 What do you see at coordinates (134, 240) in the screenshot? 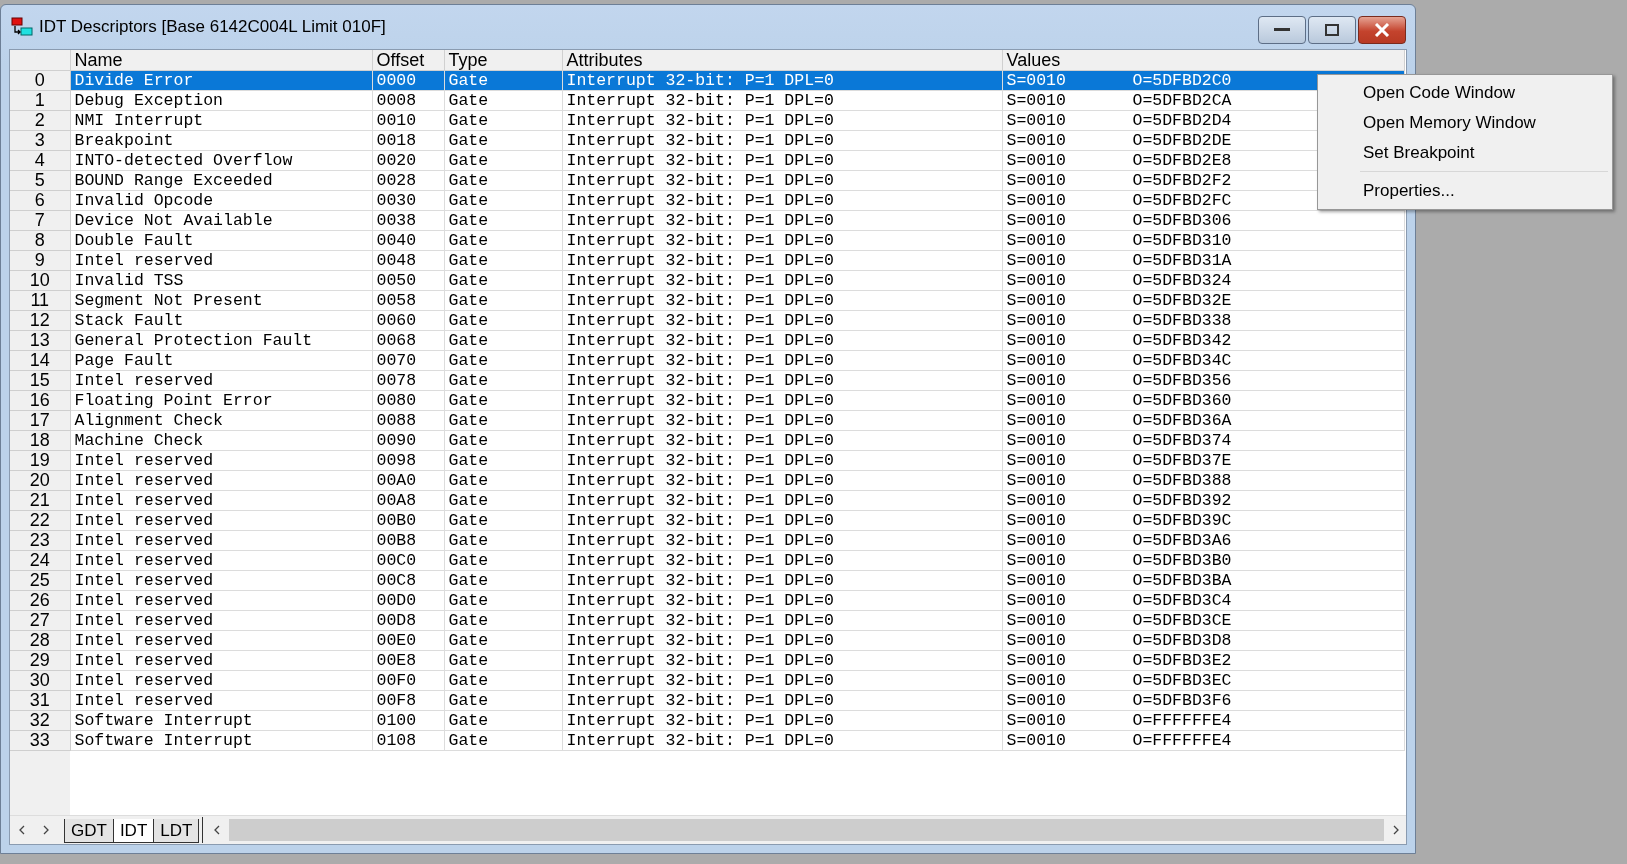
I see `table-cell: Double Fault` at bounding box center [134, 240].